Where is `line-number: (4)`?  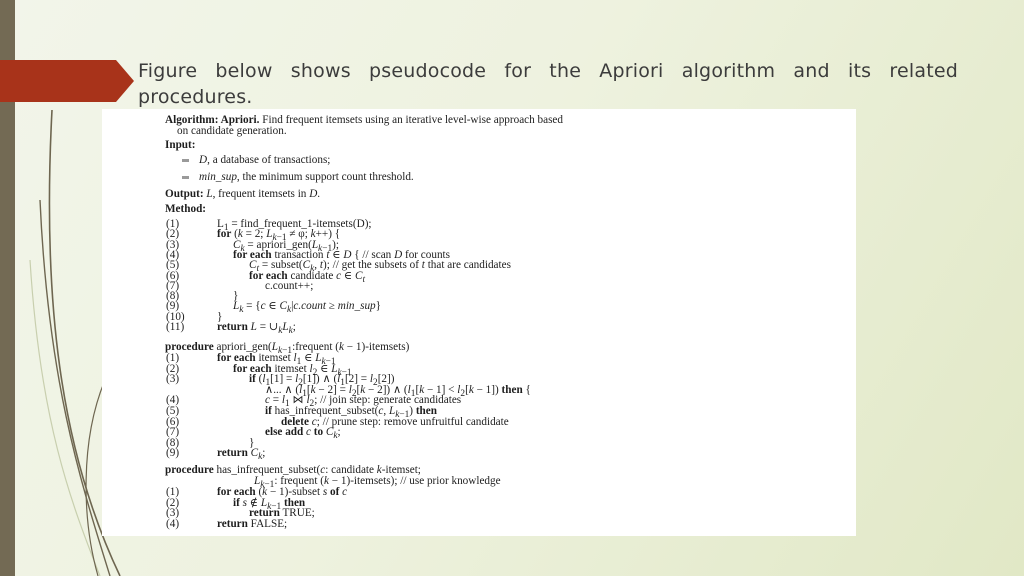 line-number: (4) is located at coordinates (173, 523).